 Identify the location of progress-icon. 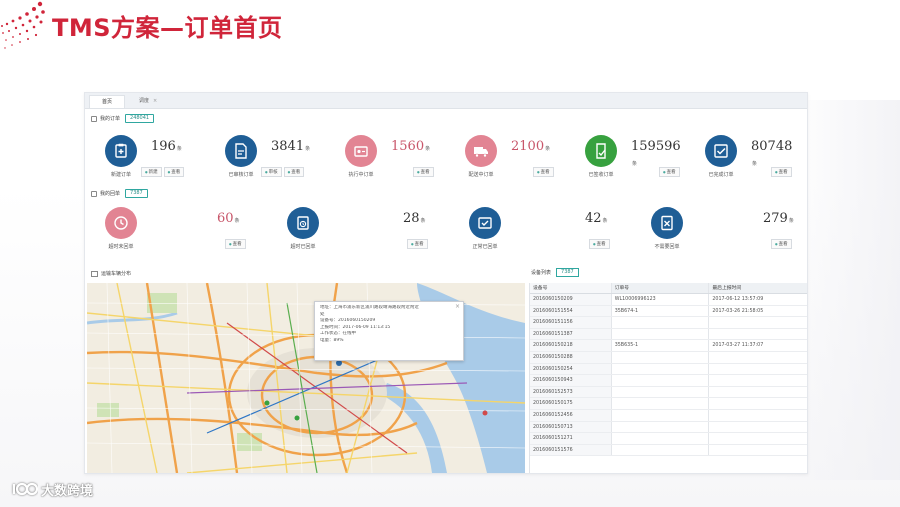
(361, 151).